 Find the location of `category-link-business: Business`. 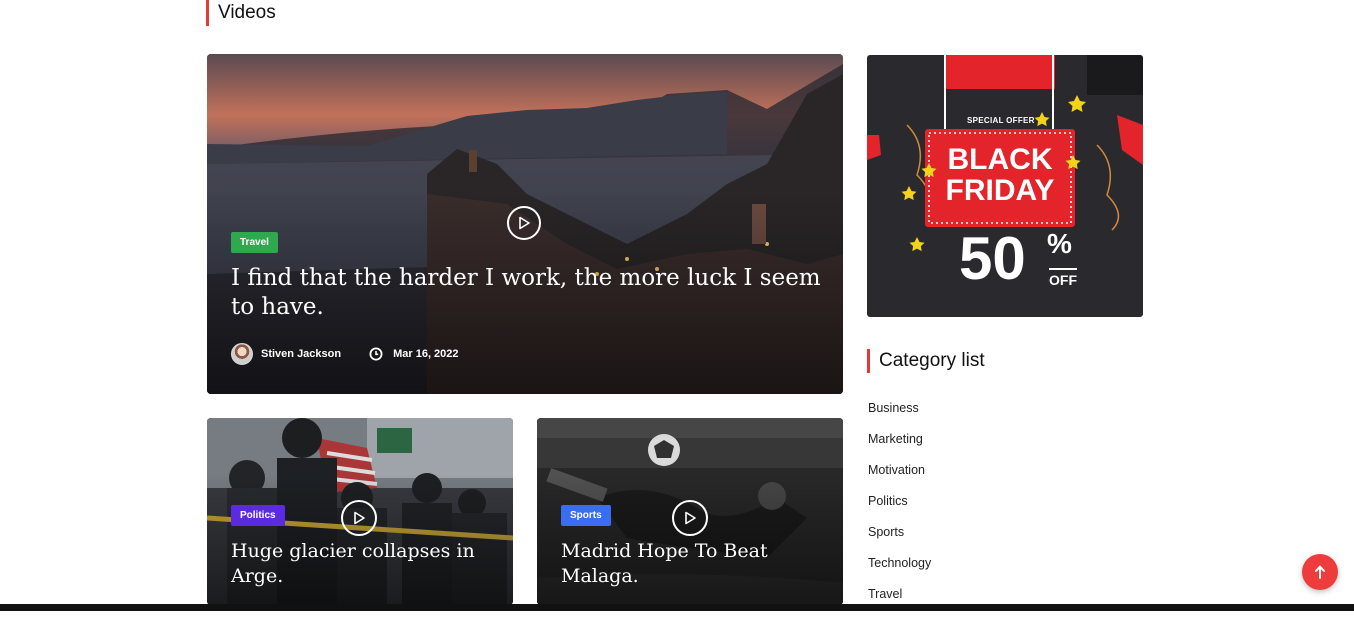

category-link-business: Business is located at coordinates (899, 415).